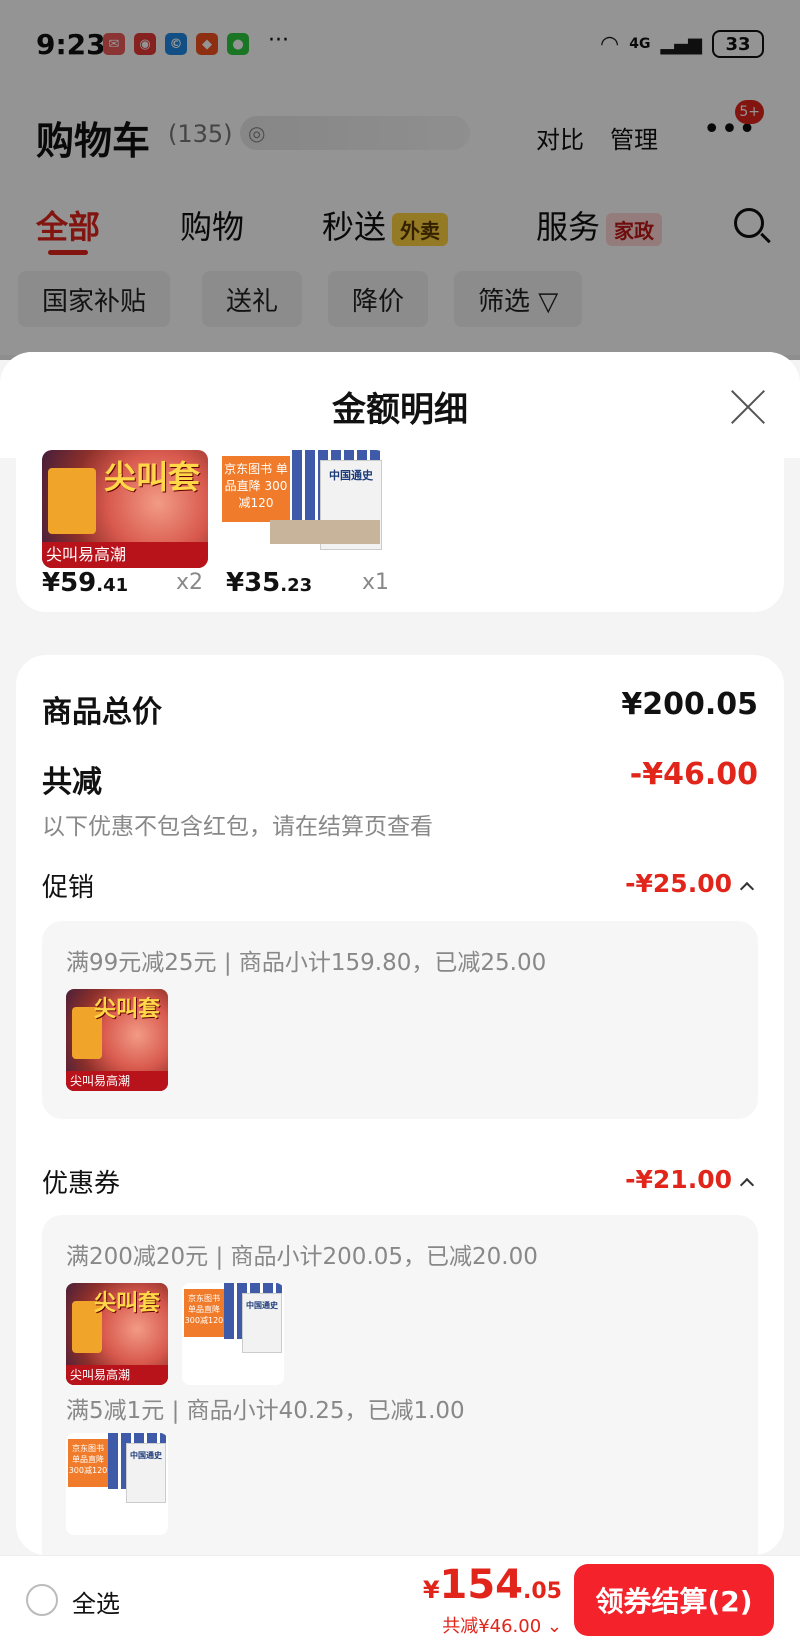 The image size is (800, 1637). I want to click on promotion-label: 促销, so click(68, 888).